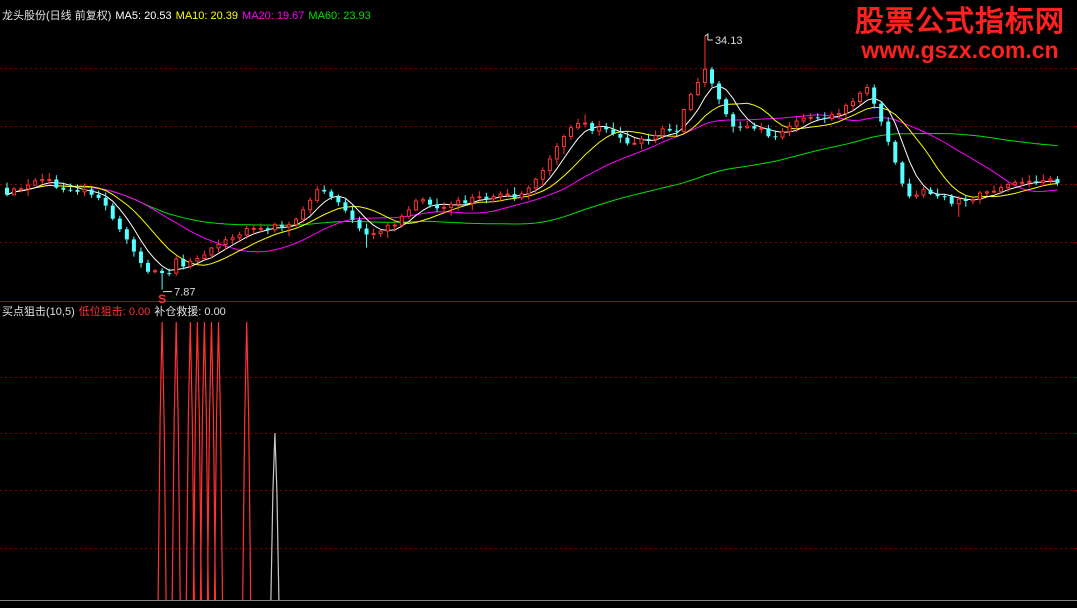 Image resolution: width=1077 pixels, height=608 pixels. I want to click on watermark: 股票公式指标网 www.gszx.com.cn, so click(960, 33).